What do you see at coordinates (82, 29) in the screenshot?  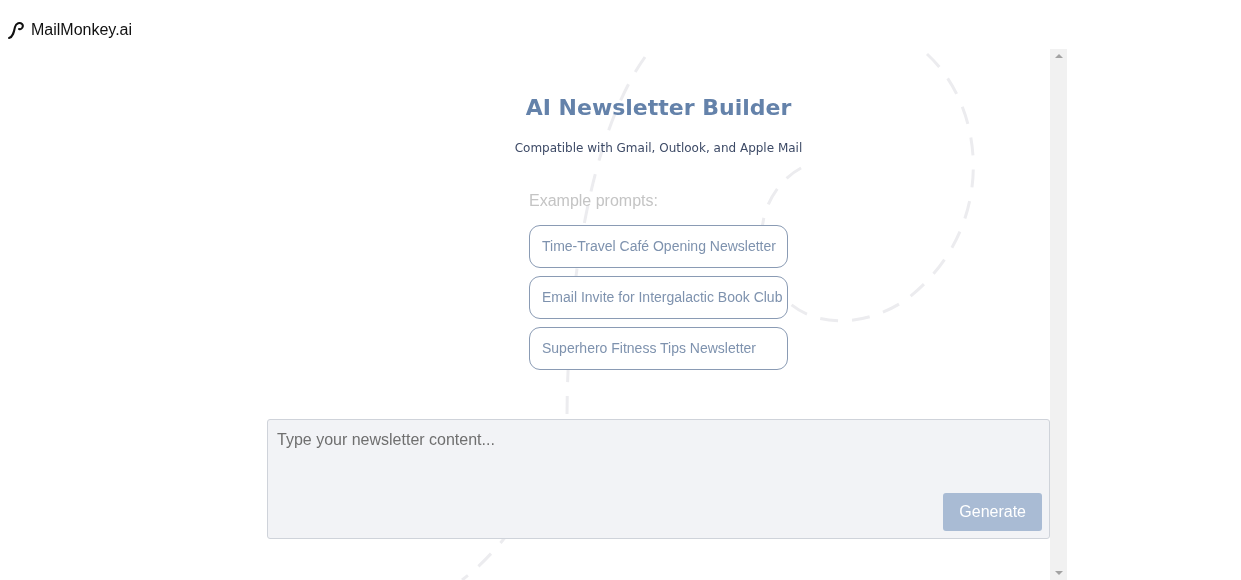 I see `brand-name: MailMonkey.ai` at bounding box center [82, 29].